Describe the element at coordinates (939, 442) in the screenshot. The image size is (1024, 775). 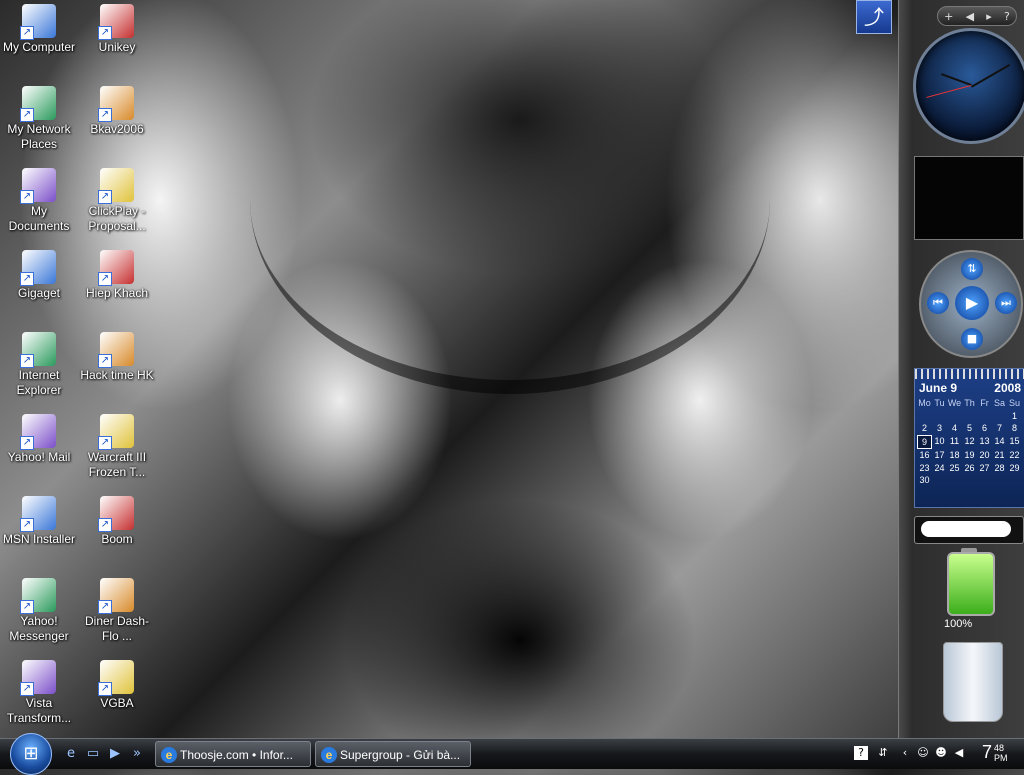
I see `calendar-day: 10` at that location.